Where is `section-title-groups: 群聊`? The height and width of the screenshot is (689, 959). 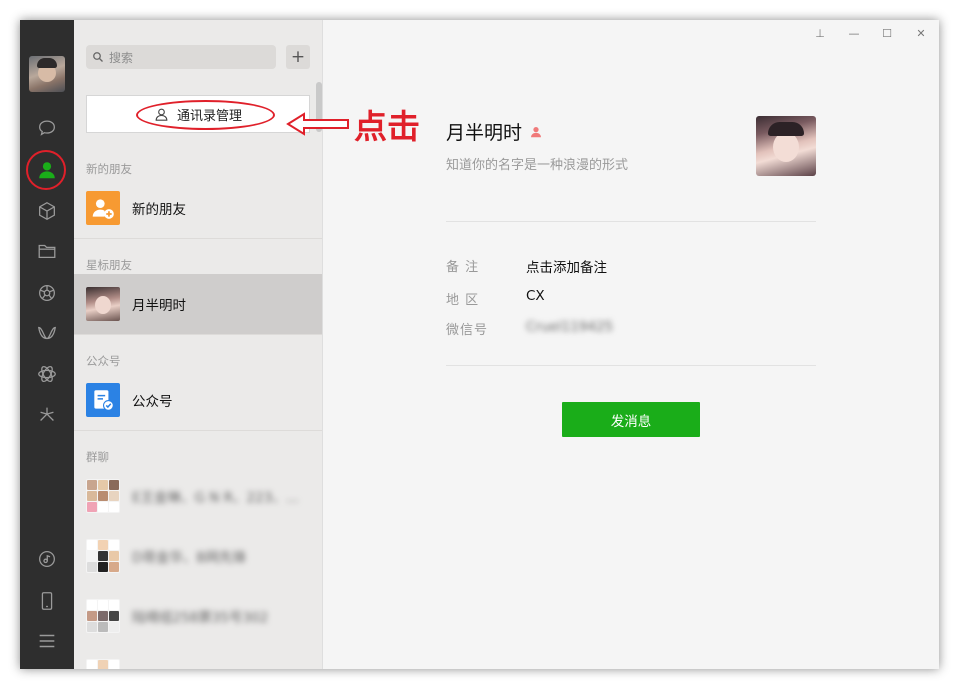 section-title-groups: 群聊 is located at coordinates (97, 457).